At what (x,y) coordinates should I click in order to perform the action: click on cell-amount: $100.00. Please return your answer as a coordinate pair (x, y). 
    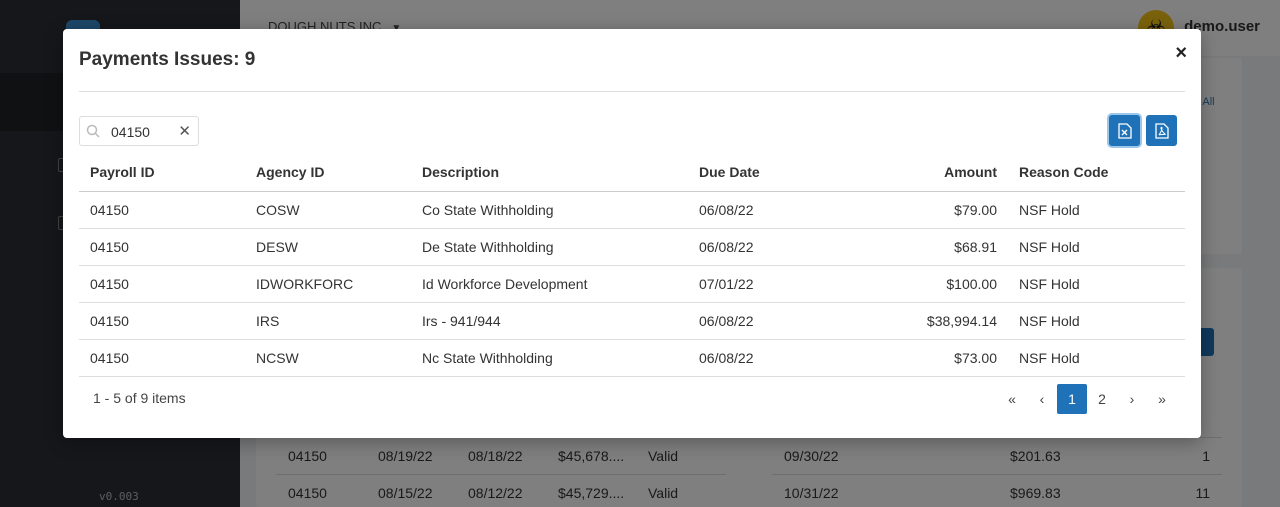
    Looking at the image, I should click on (909, 284).